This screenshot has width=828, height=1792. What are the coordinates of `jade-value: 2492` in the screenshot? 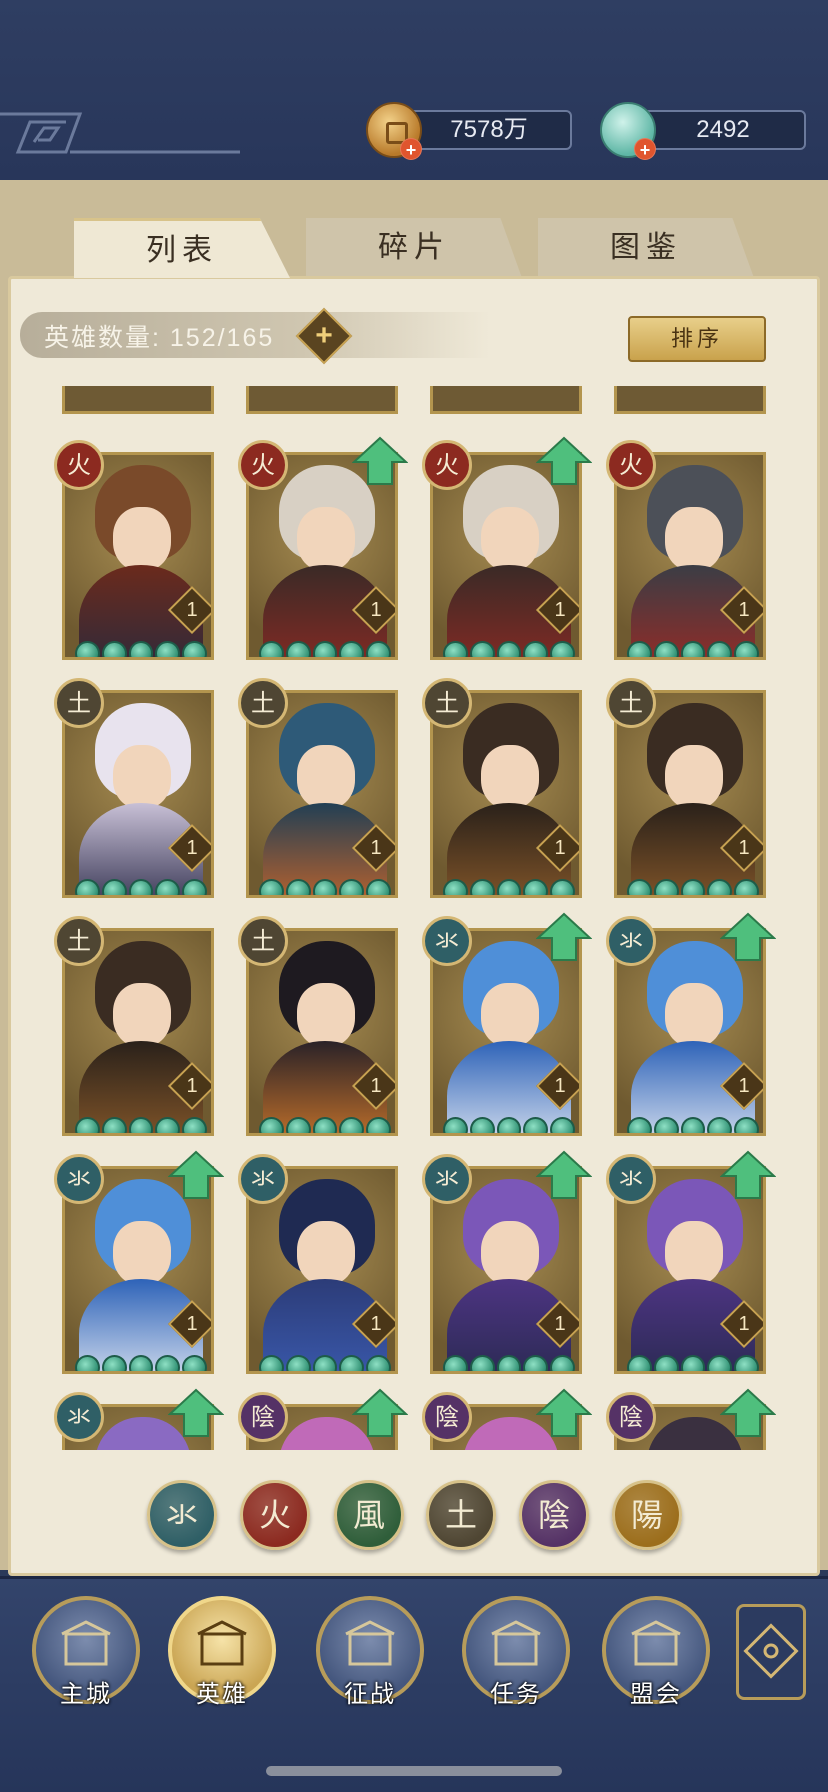 It's located at (723, 130).